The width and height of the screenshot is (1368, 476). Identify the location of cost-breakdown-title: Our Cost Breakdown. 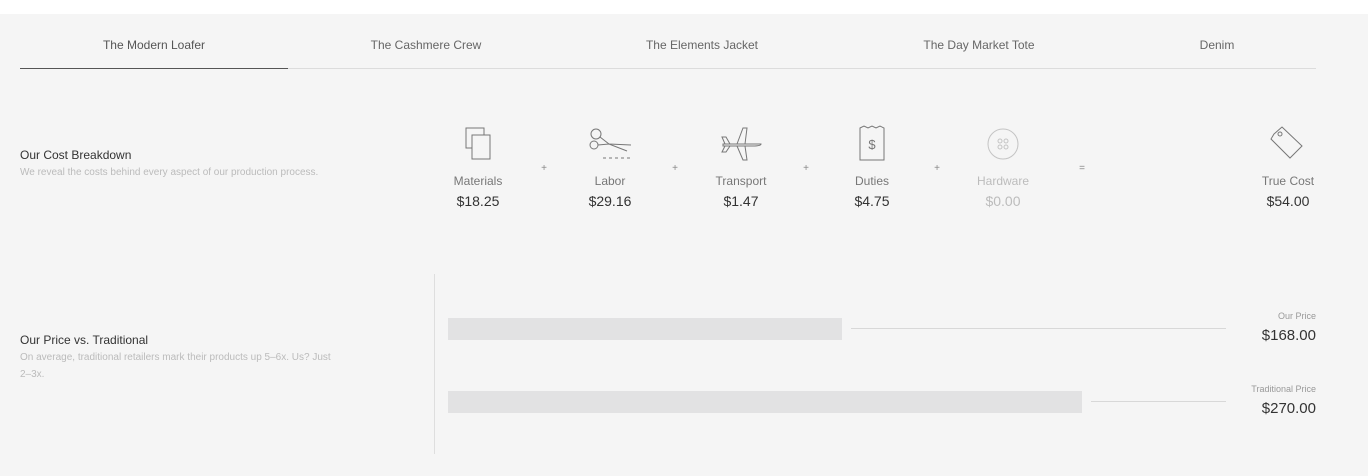
(76, 155).